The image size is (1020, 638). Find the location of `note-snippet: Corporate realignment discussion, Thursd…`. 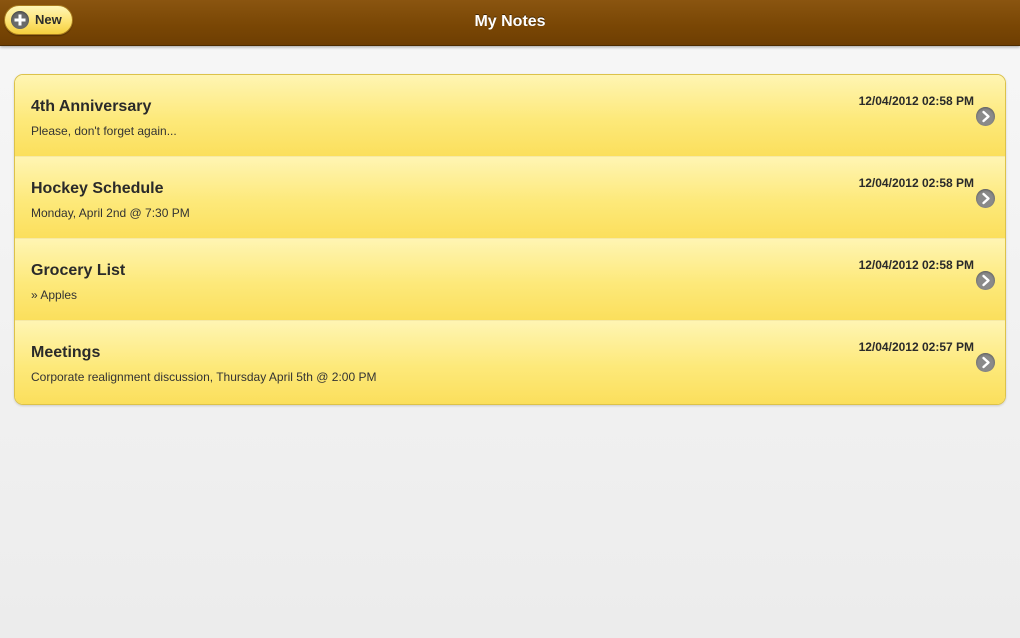

note-snippet: Corporate realignment discussion, Thursd… is located at coordinates (204, 377).